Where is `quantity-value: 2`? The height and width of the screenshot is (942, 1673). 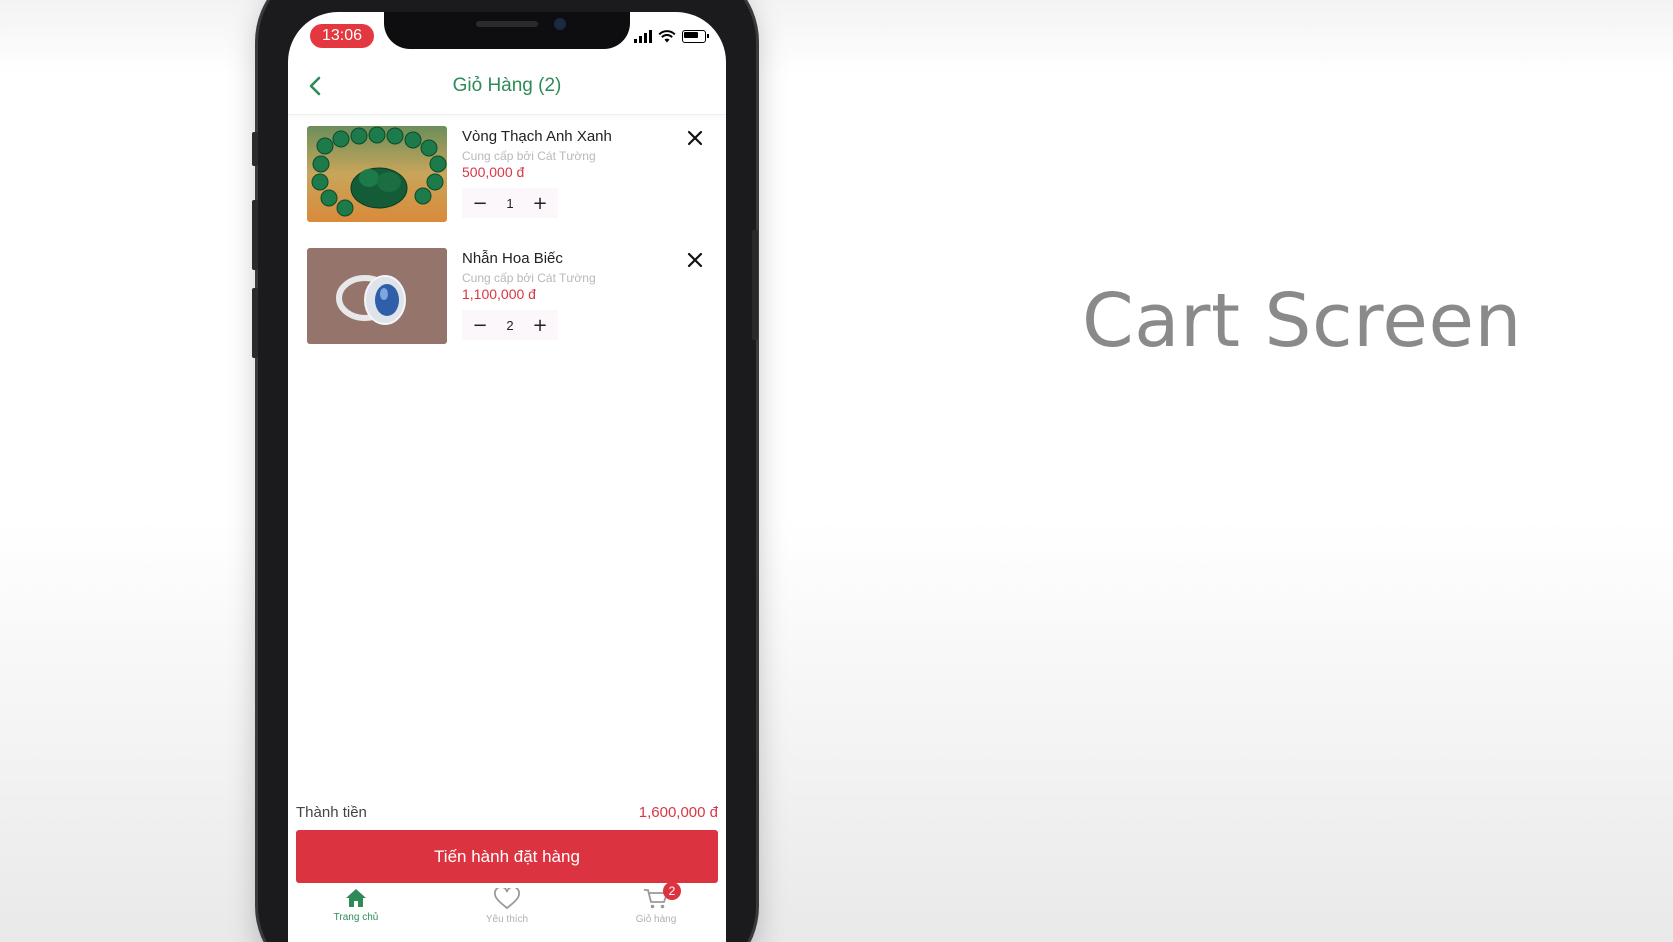
quantity-value: 2 is located at coordinates (510, 325).